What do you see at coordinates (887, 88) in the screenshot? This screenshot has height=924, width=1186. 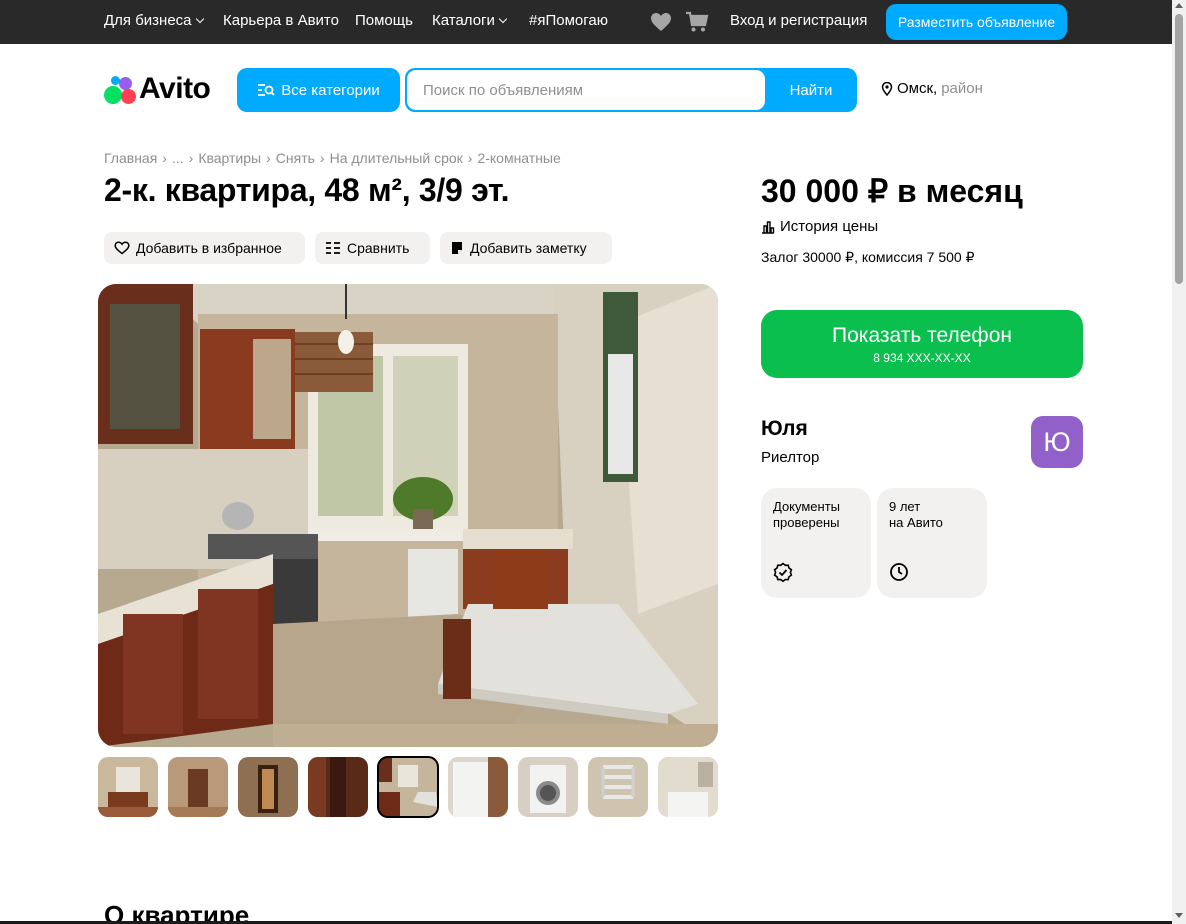 I see `location-pin-icon` at bounding box center [887, 88].